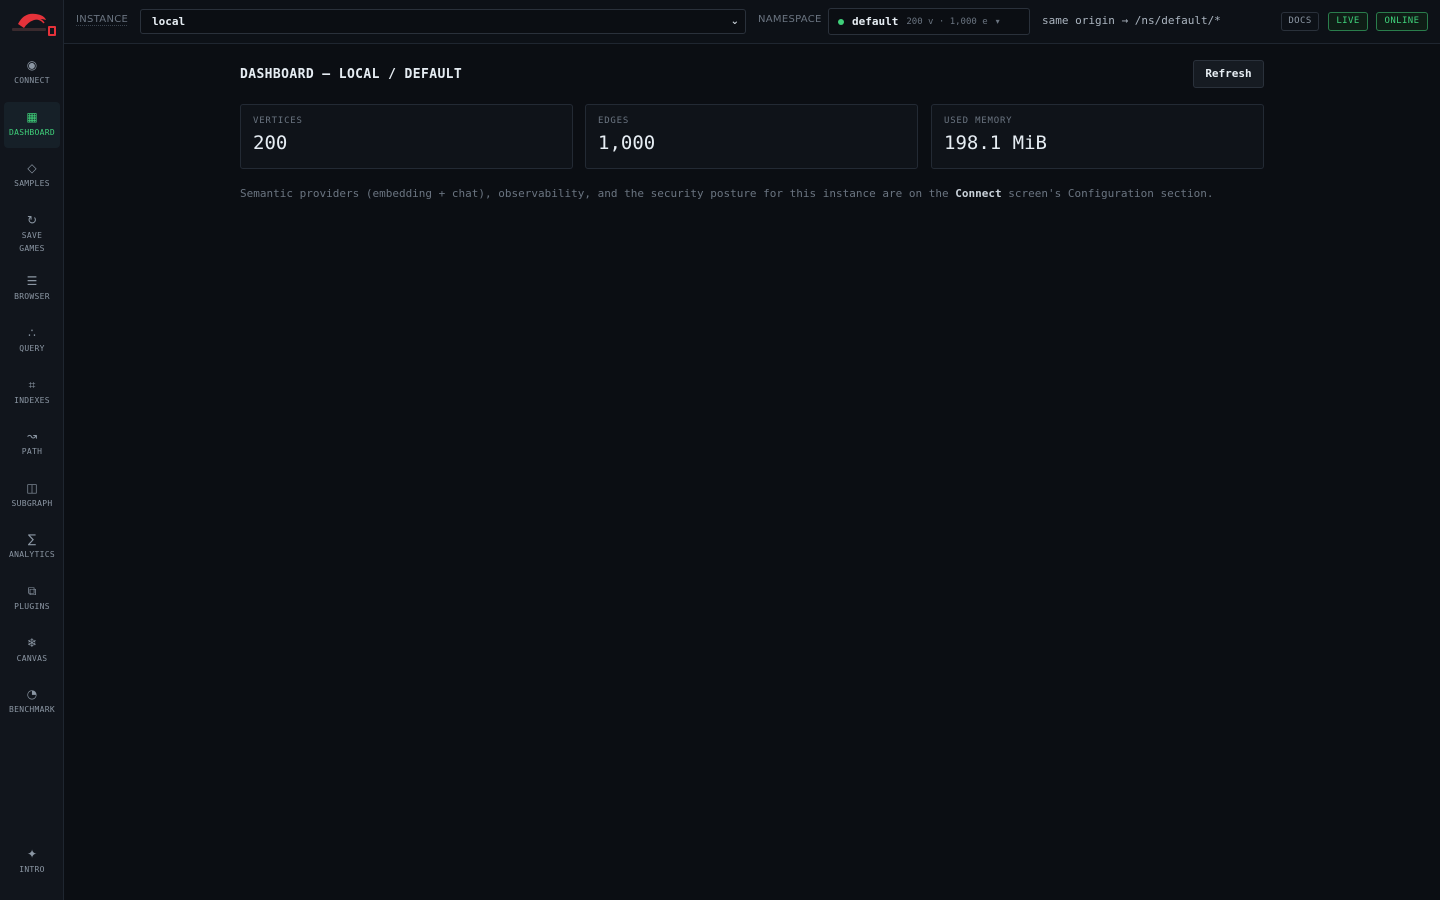  I want to click on origin-text: same origin → /ns/default/*, so click(1131, 20).